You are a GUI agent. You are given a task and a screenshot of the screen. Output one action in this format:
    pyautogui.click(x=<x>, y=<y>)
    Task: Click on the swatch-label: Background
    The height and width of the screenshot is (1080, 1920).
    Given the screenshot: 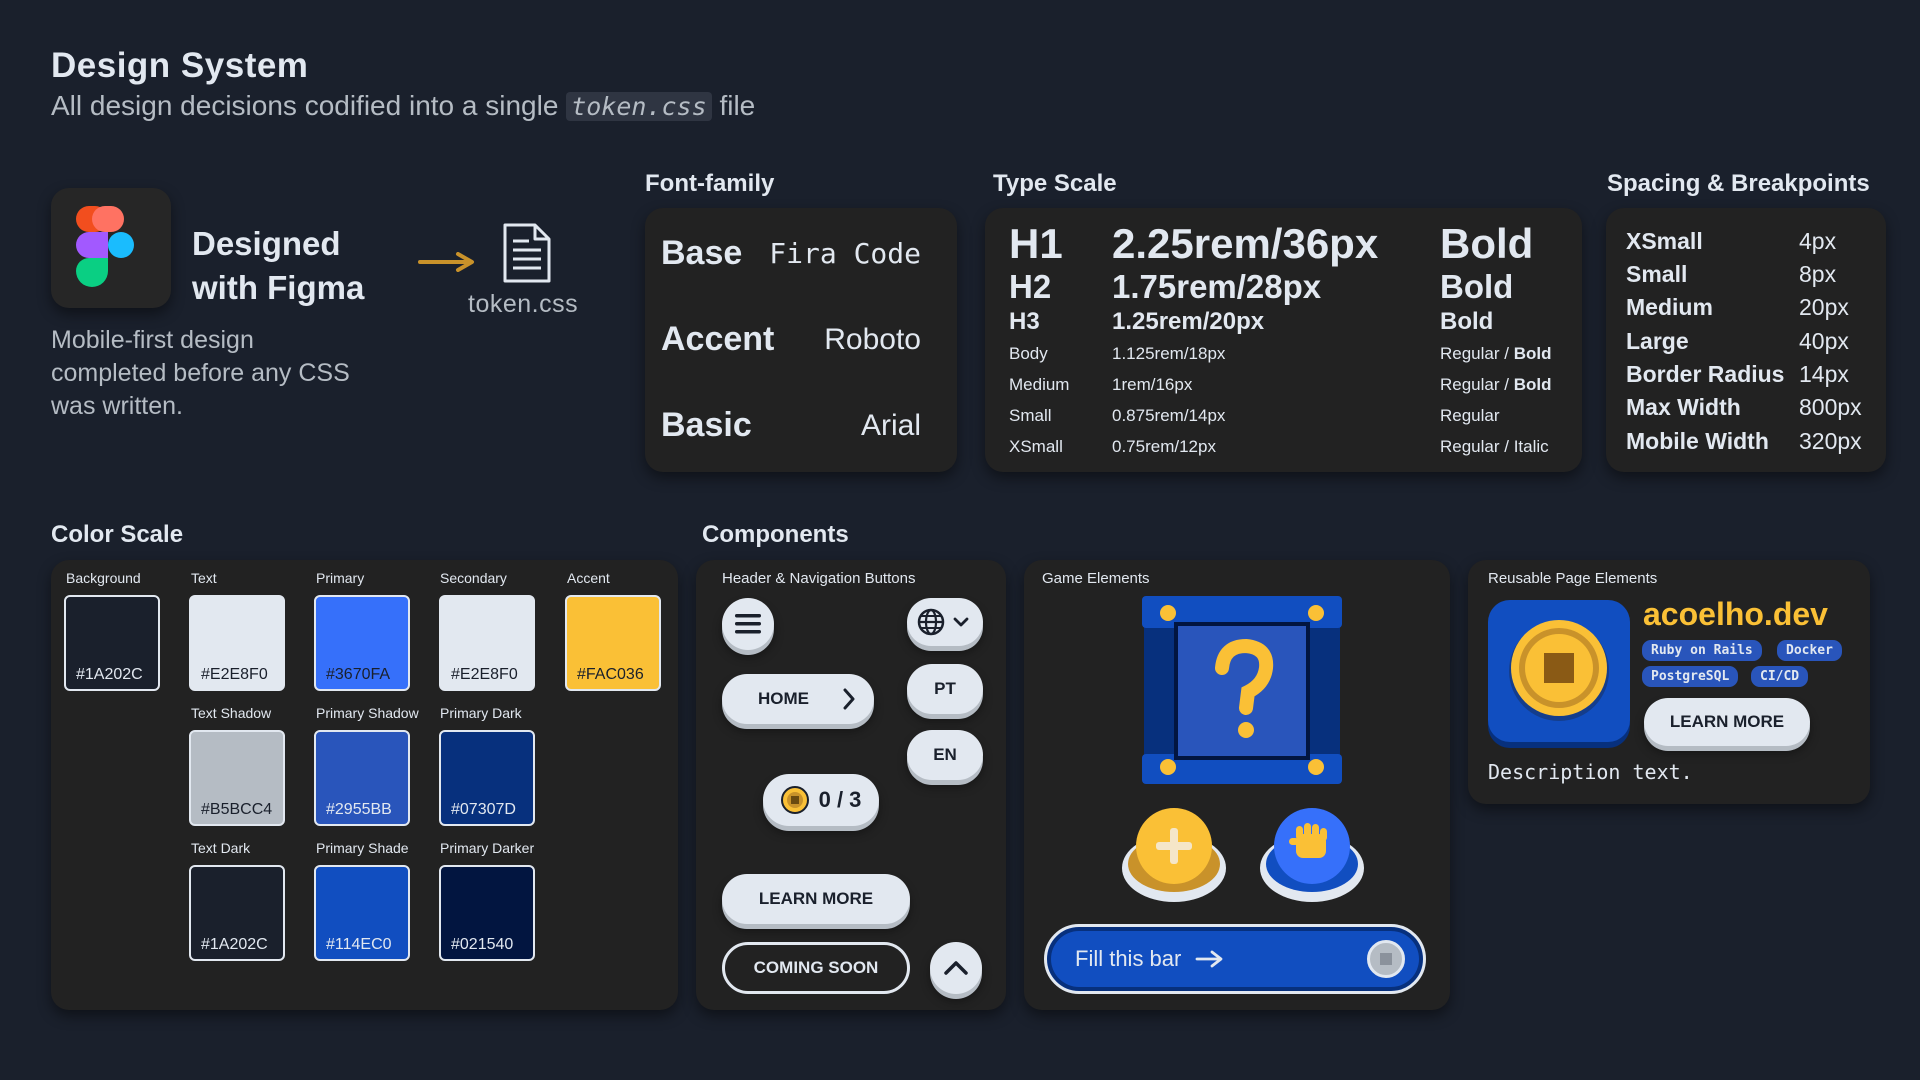 What is the action you would take?
    pyautogui.click(x=103, y=578)
    